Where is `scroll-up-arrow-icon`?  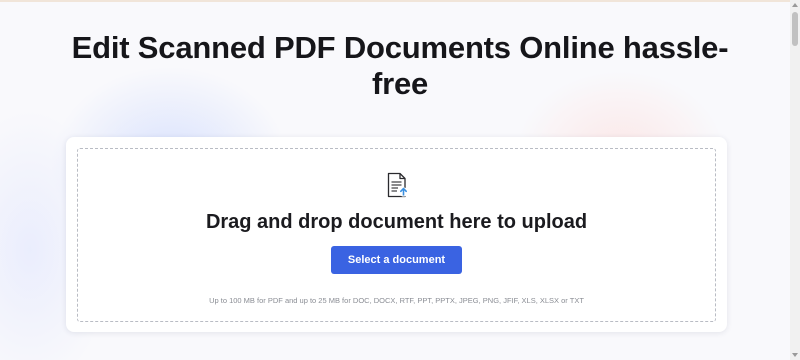
scroll-up-arrow-icon is located at coordinates (795, 5).